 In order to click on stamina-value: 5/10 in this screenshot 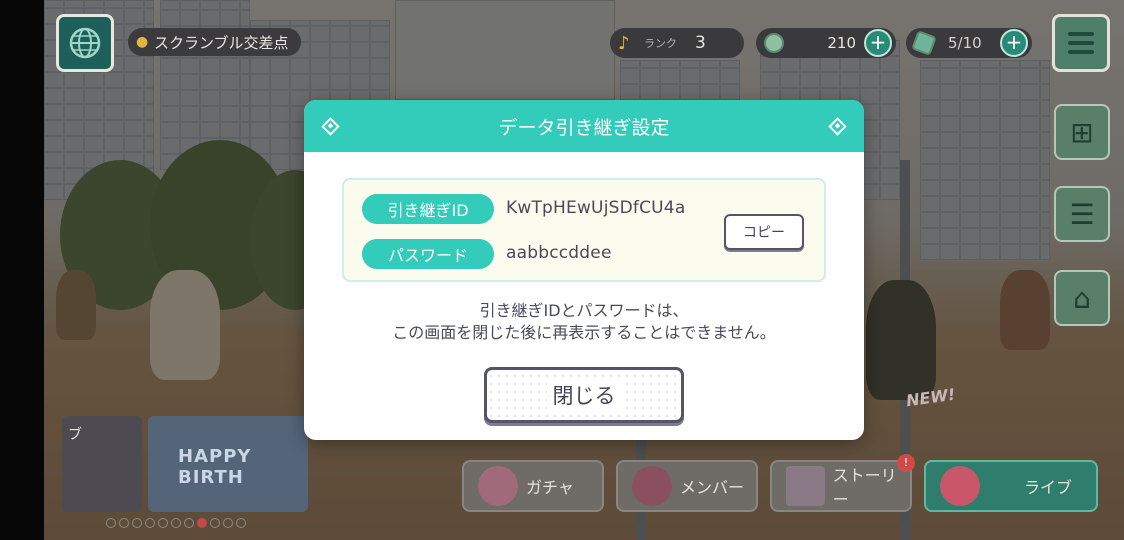, I will do `click(965, 43)`.